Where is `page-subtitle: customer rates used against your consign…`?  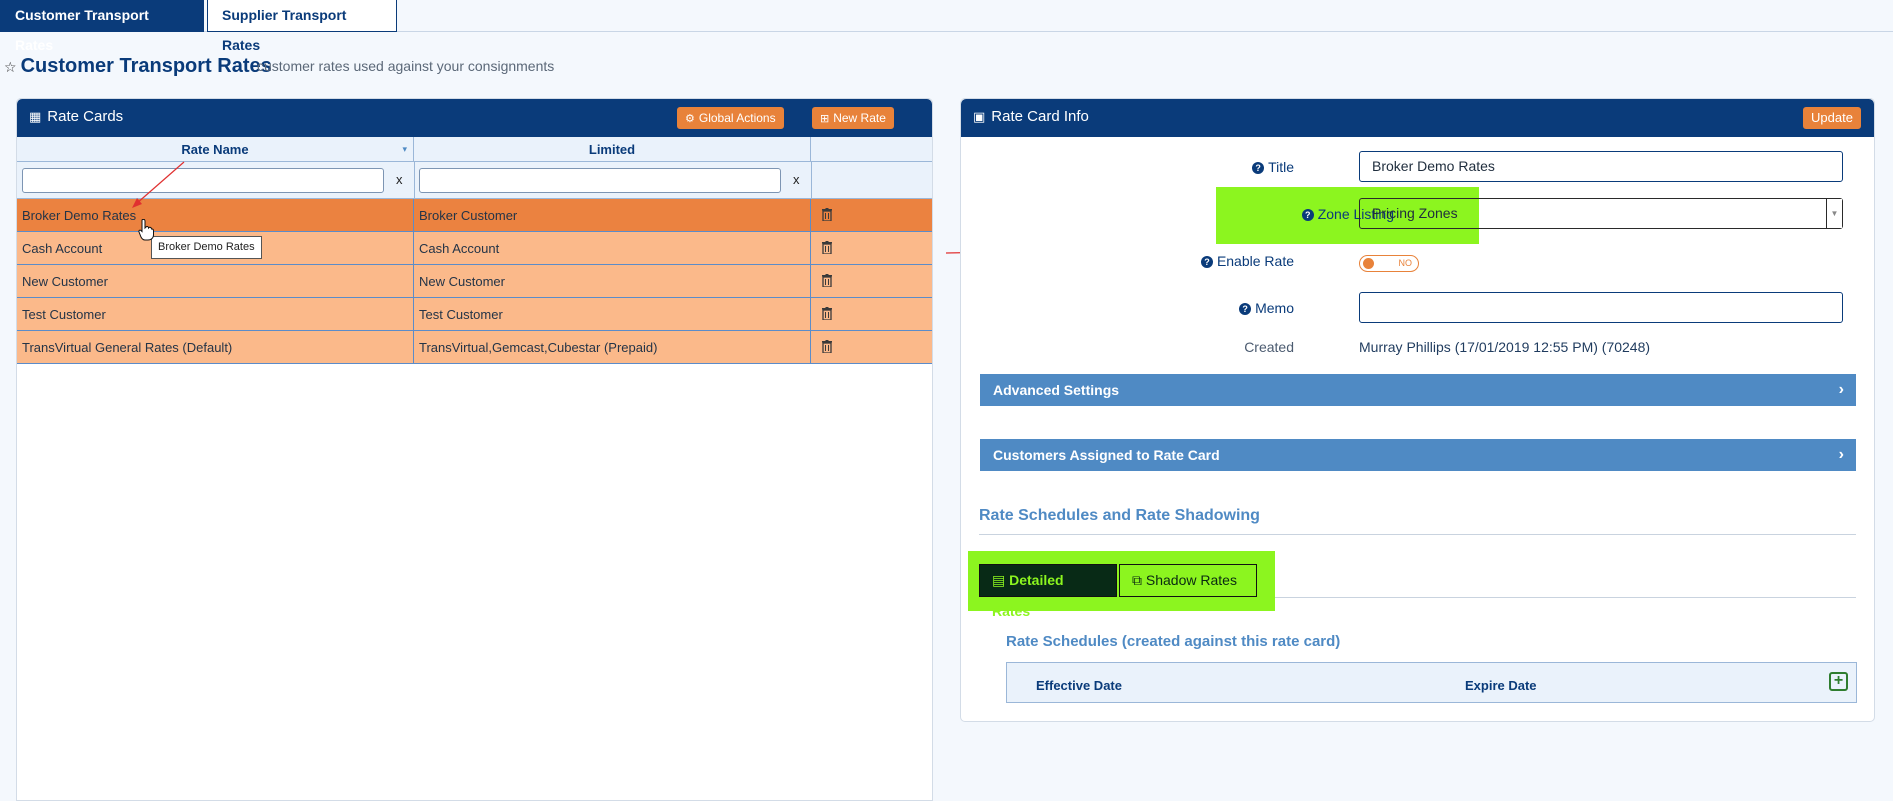
page-subtitle: customer rates used against your consign… is located at coordinates (406, 66).